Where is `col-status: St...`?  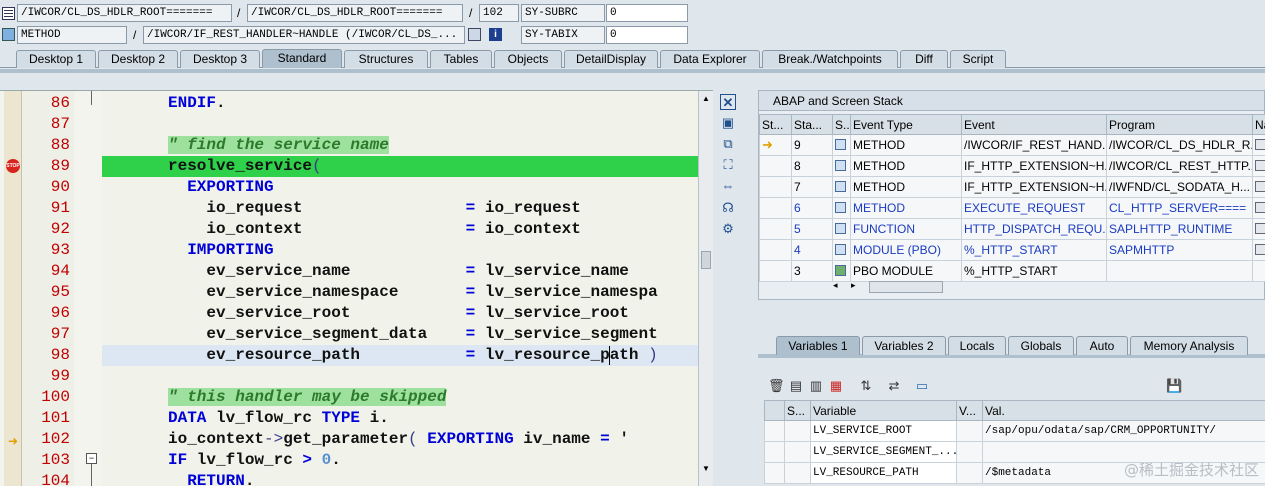 col-status: St... is located at coordinates (775, 124).